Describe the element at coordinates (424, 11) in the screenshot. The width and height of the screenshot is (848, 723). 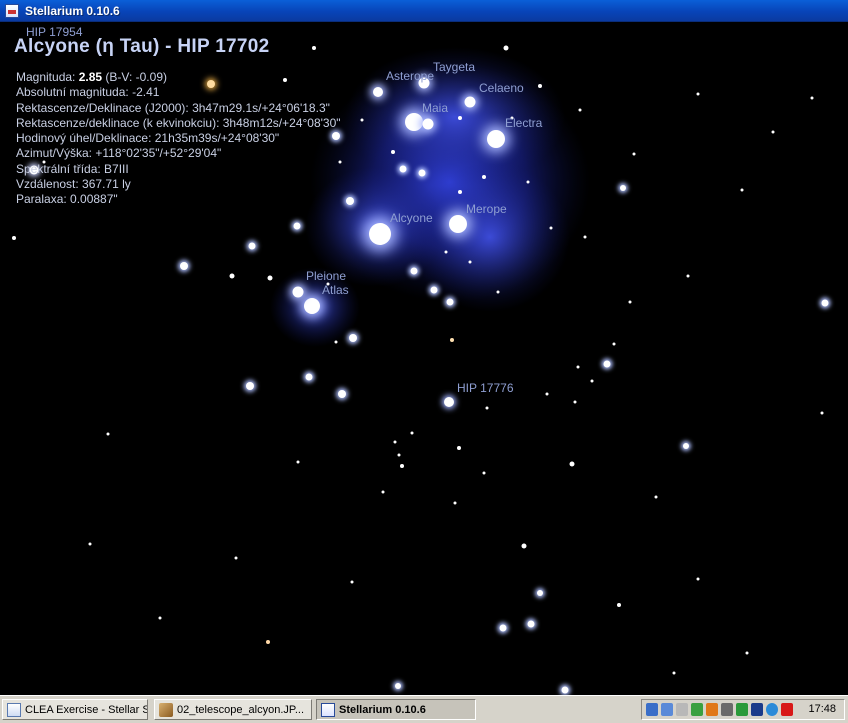
I see `window-title-bar: Stellarium 0.10.6` at that location.